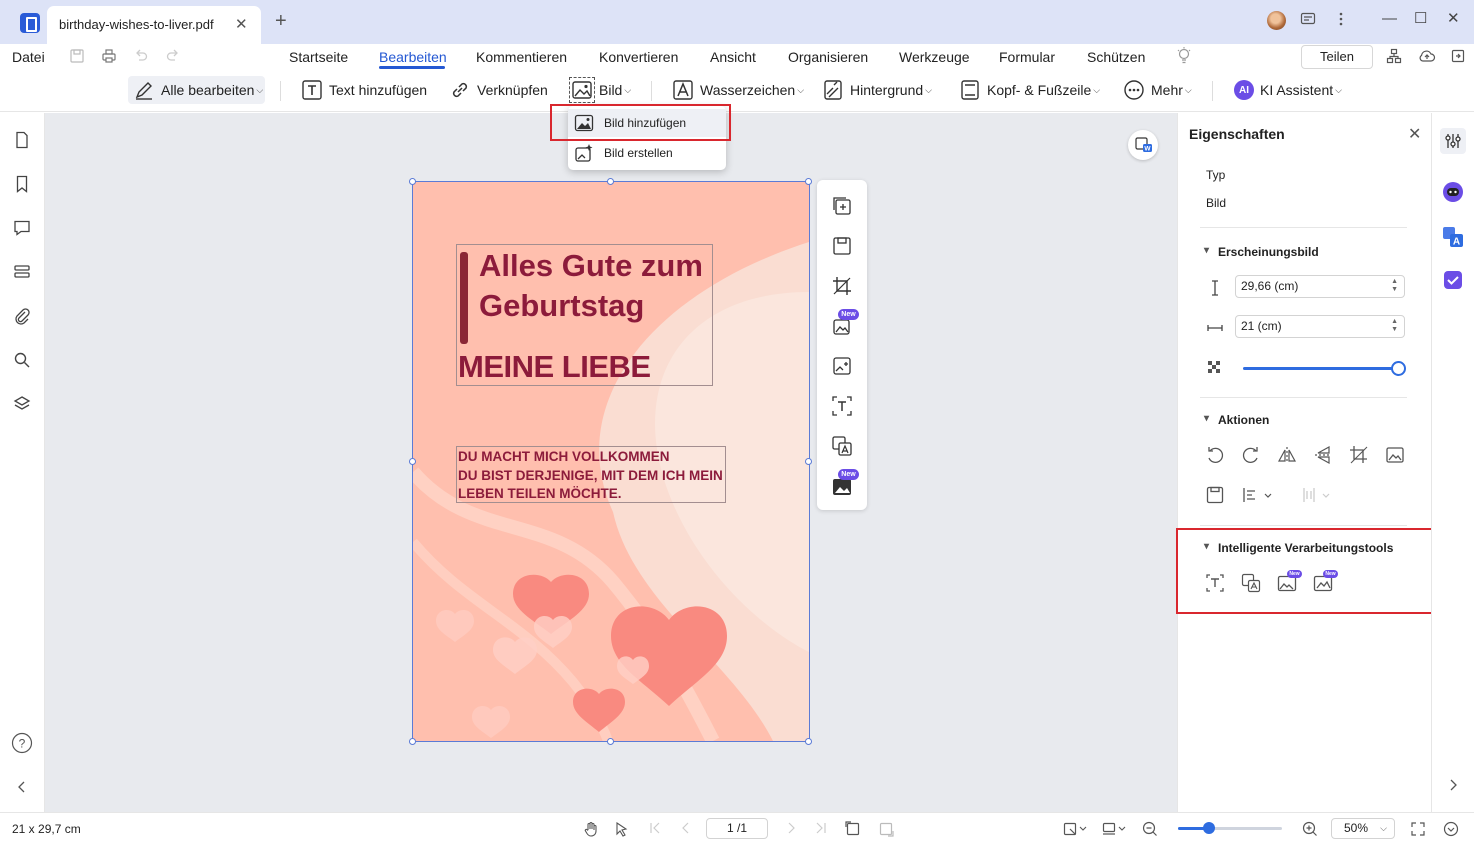 The width and height of the screenshot is (1474, 843). What do you see at coordinates (647, 153) in the screenshot?
I see `create-image-menu-item: Bild erstellen` at bounding box center [647, 153].